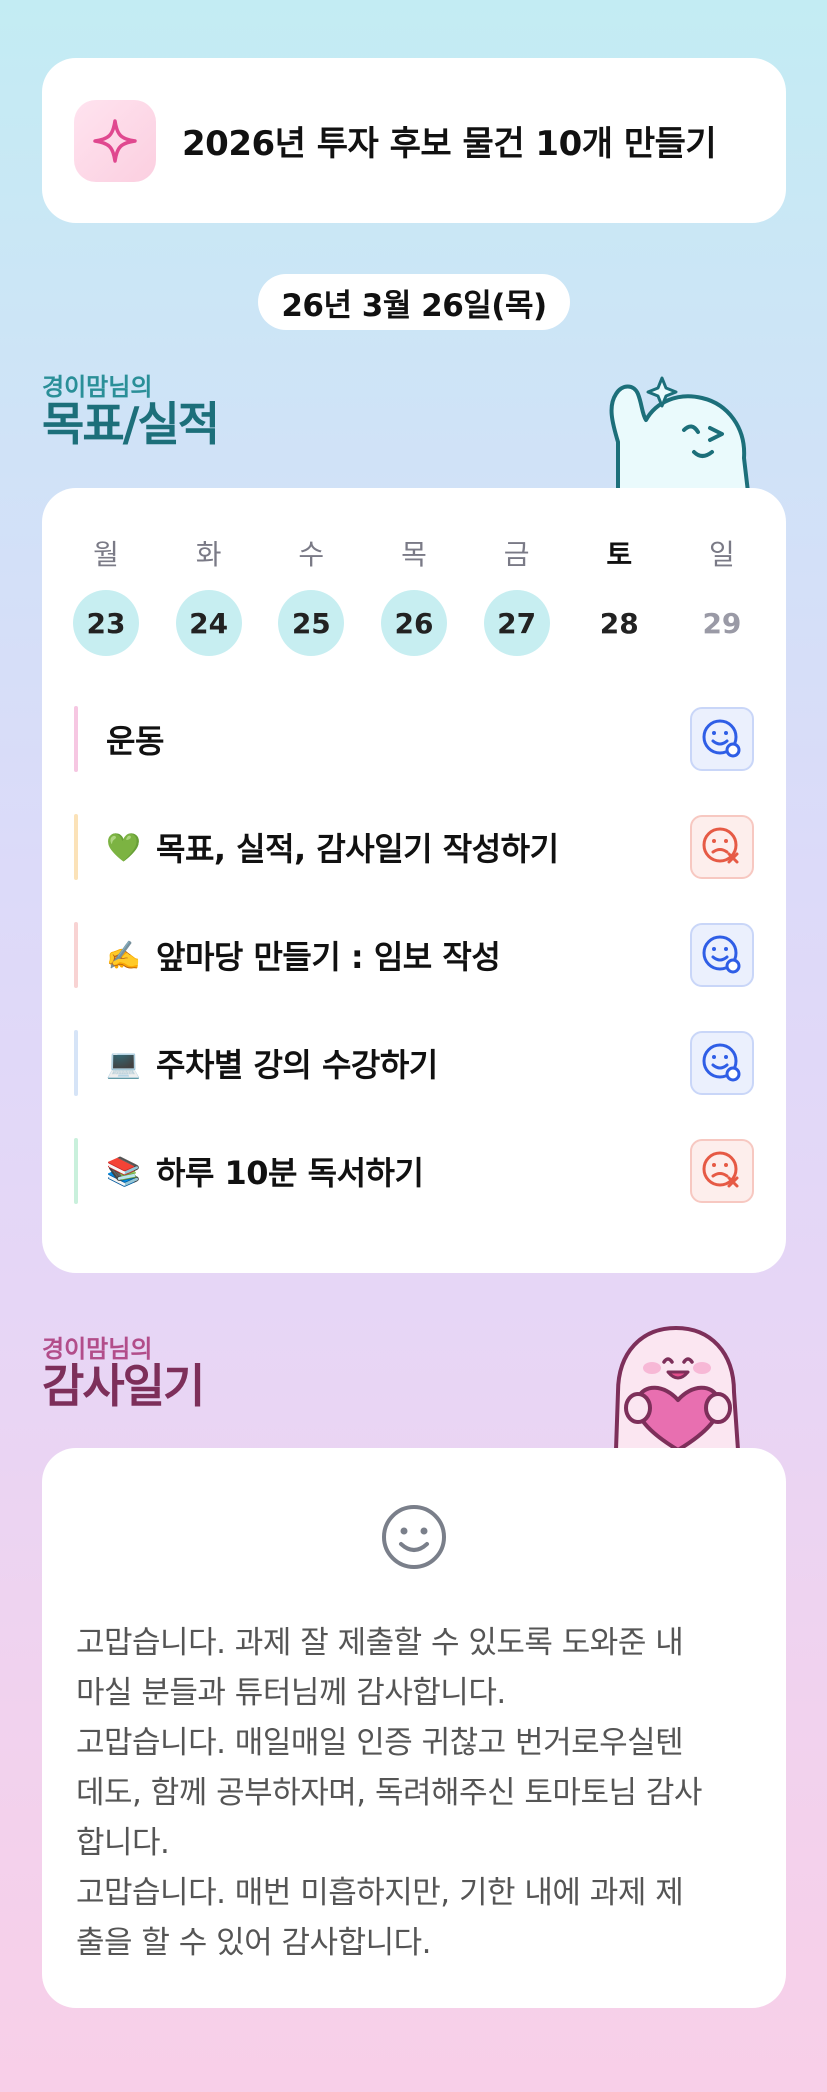  What do you see at coordinates (516, 554) in the screenshot?
I see `day-name: 금` at bounding box center [516, 554].